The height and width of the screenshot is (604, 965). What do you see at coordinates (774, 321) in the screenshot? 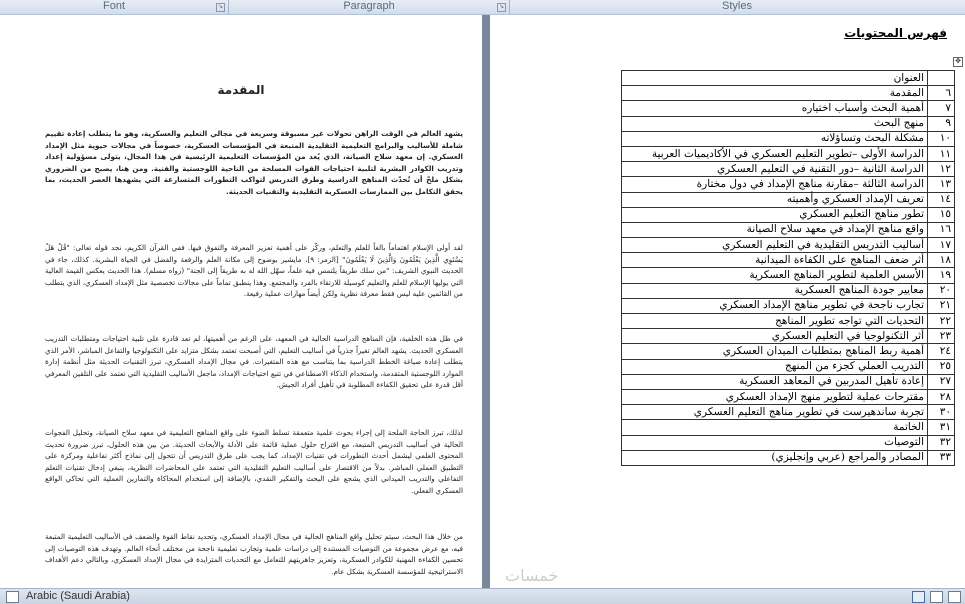
I see `toc-entry-title: التحديات التي تواجه تطوير المناهج` at bounding box center [774, 321].